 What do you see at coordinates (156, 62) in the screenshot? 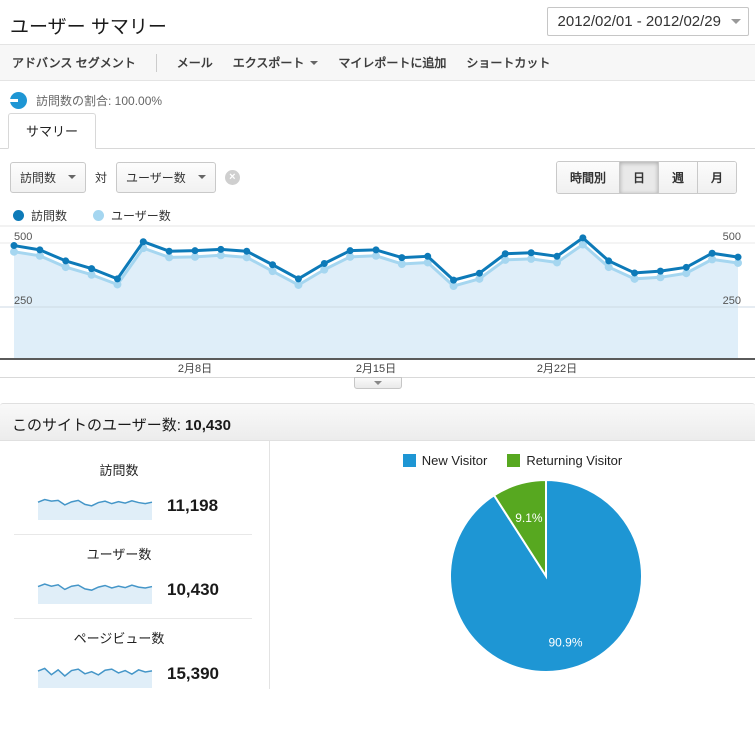
I see `toolbar-divider` at bounding box center [156, 62].